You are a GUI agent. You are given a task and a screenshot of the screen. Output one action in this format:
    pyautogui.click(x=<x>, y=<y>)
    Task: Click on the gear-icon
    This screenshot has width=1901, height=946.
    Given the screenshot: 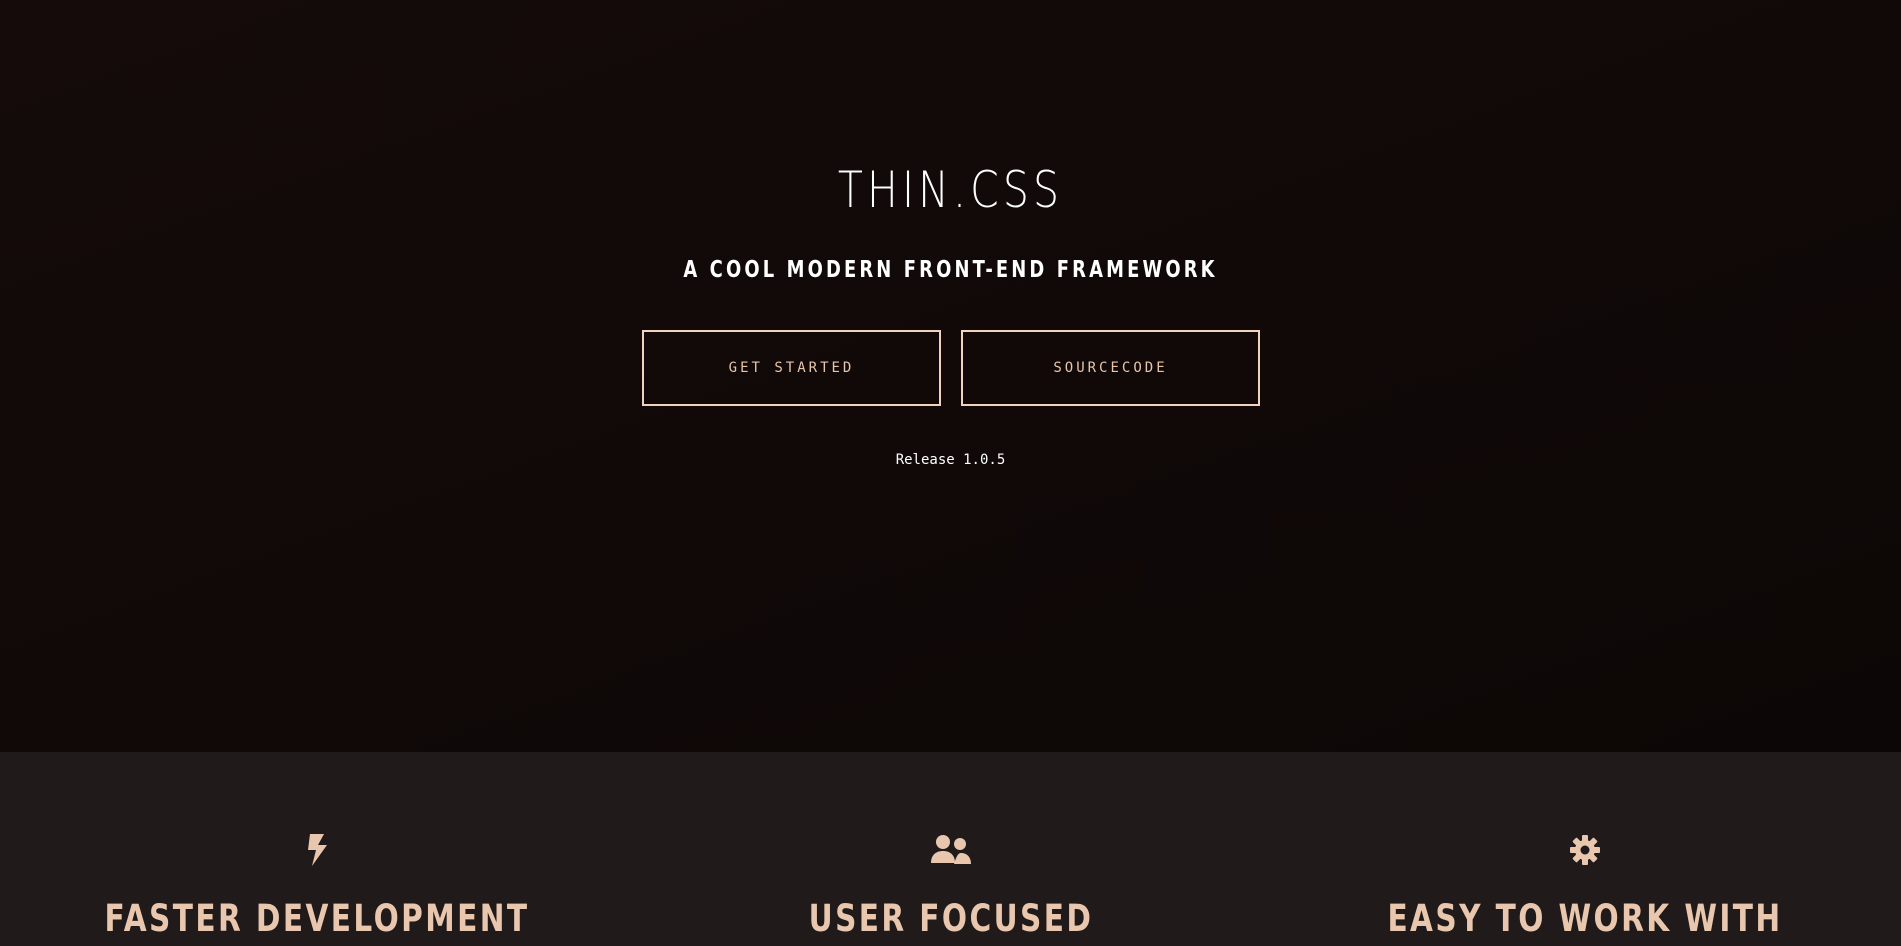 What is the action you would take?
    pyautogui.click(x=1585, y=850)
    